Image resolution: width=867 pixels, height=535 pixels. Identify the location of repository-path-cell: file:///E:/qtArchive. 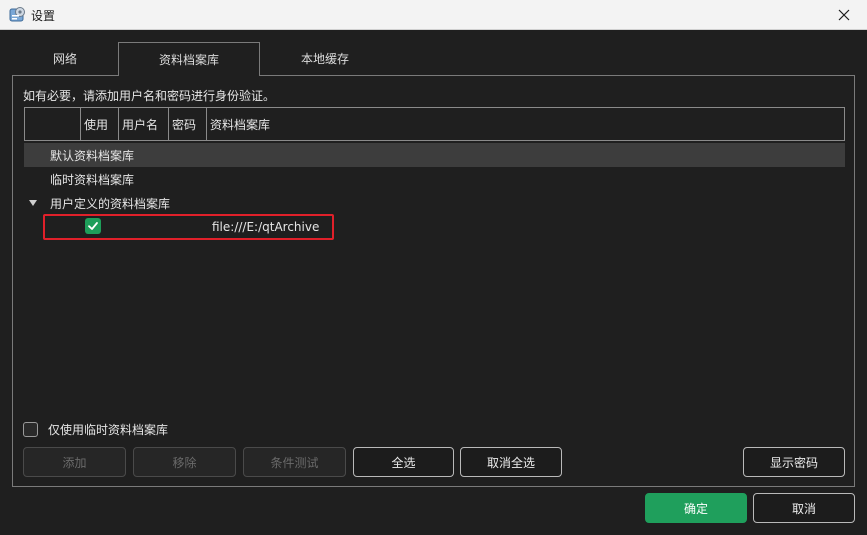
(265, 227).